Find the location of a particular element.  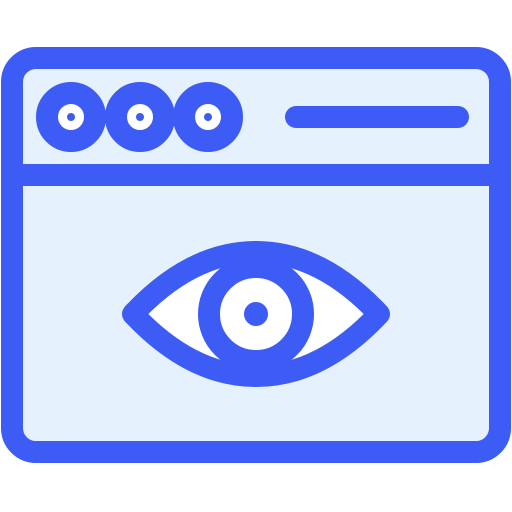

window-dot-2-center is located at coordinates (140, 117).